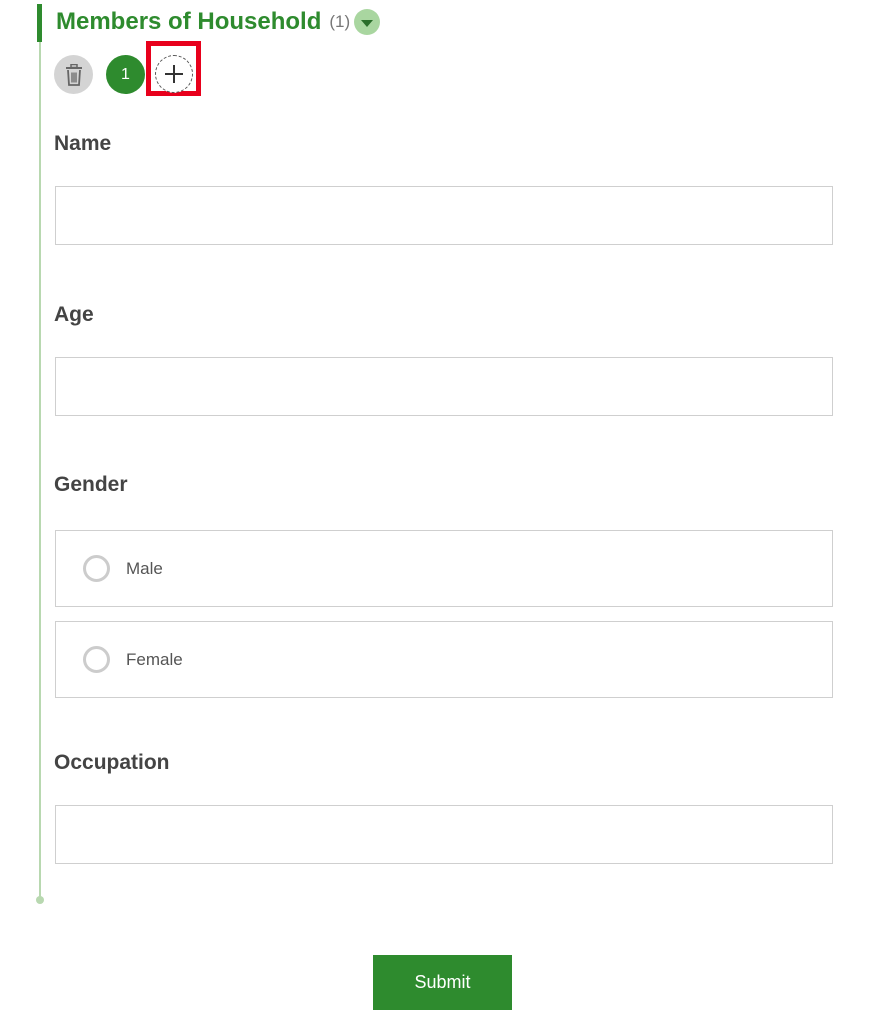 The height and width of the screenshot is (1024, 882). What do you see at coordinates (91, 484) in the screenshot?
I see `gender-label: Gender` at bounding box center [91, 484].